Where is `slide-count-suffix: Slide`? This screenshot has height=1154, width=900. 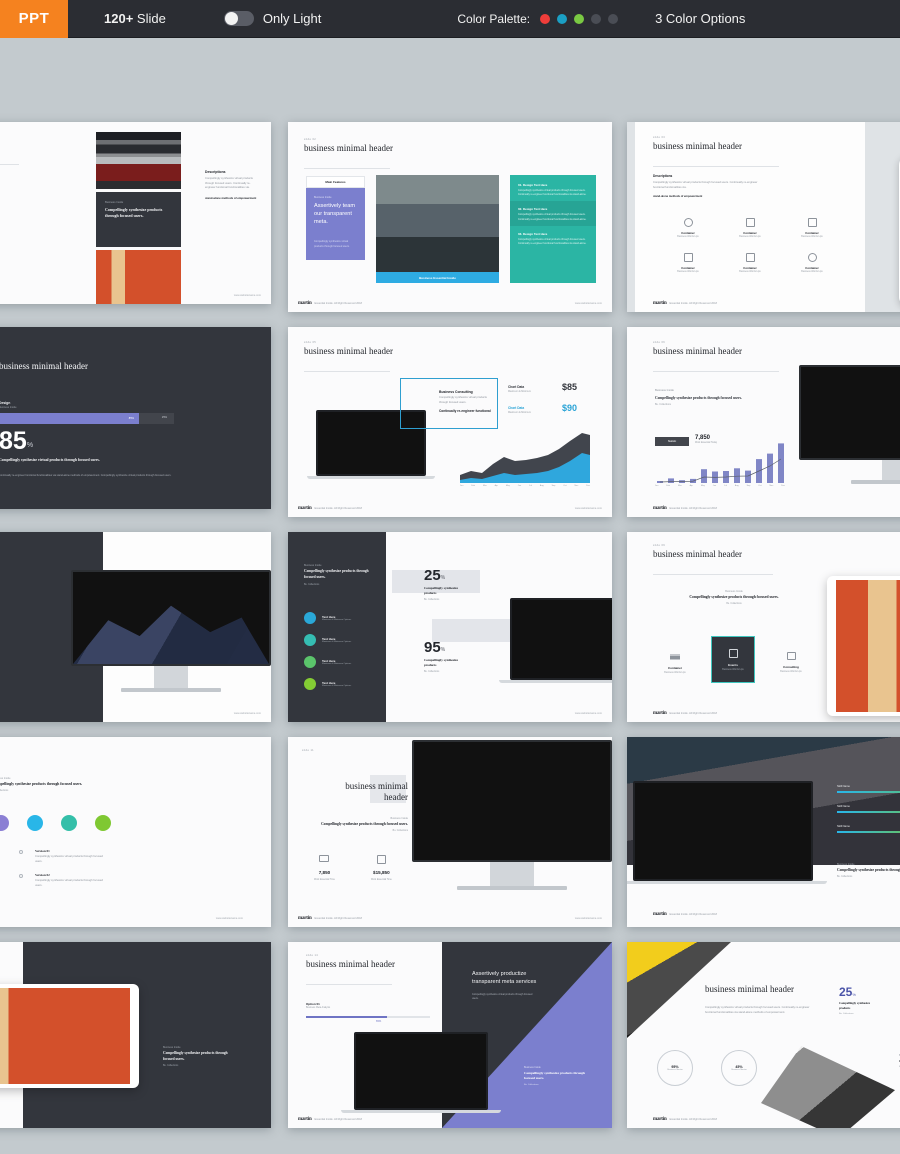 slide-count-suffix: Slide is located at coordinates (149, 18).